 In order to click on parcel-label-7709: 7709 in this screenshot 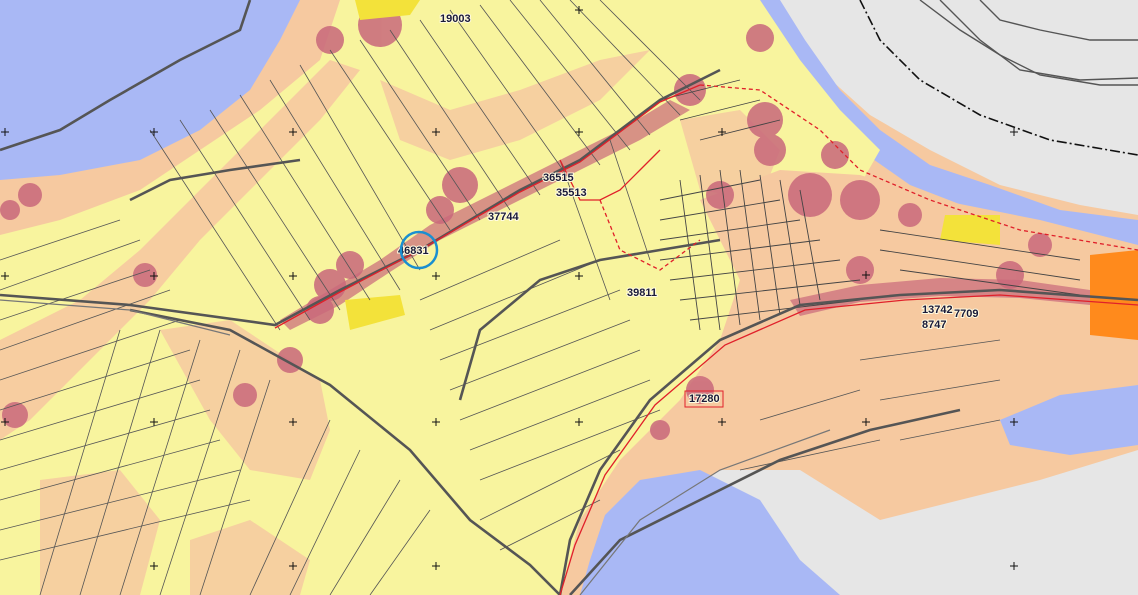, I will do `click(966, 314)`.